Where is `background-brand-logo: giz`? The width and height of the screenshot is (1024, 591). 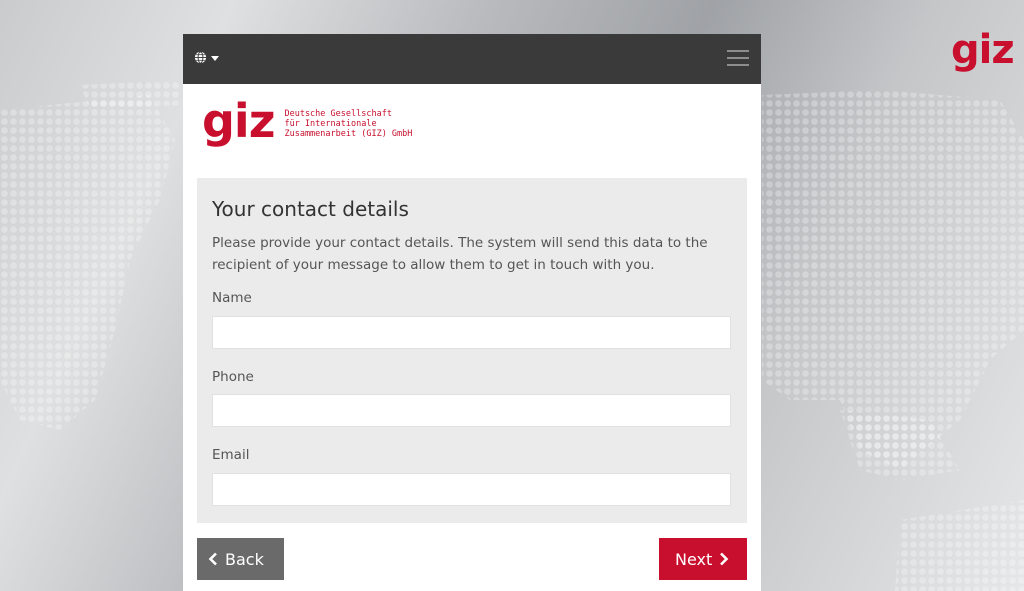 background-brand-logo: giz is located at coordinates (983, 50).